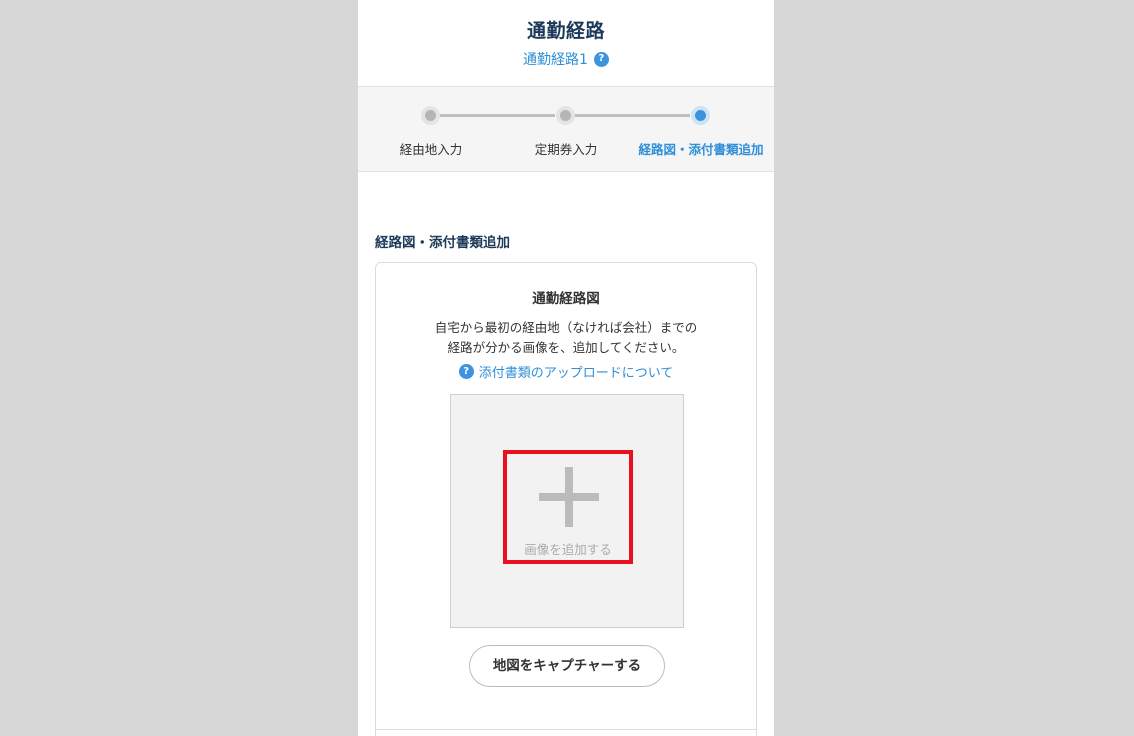 This screenshot has height=736, width=1134. I want to click on add-image-label: 画像を追加する, so click(568, 549).